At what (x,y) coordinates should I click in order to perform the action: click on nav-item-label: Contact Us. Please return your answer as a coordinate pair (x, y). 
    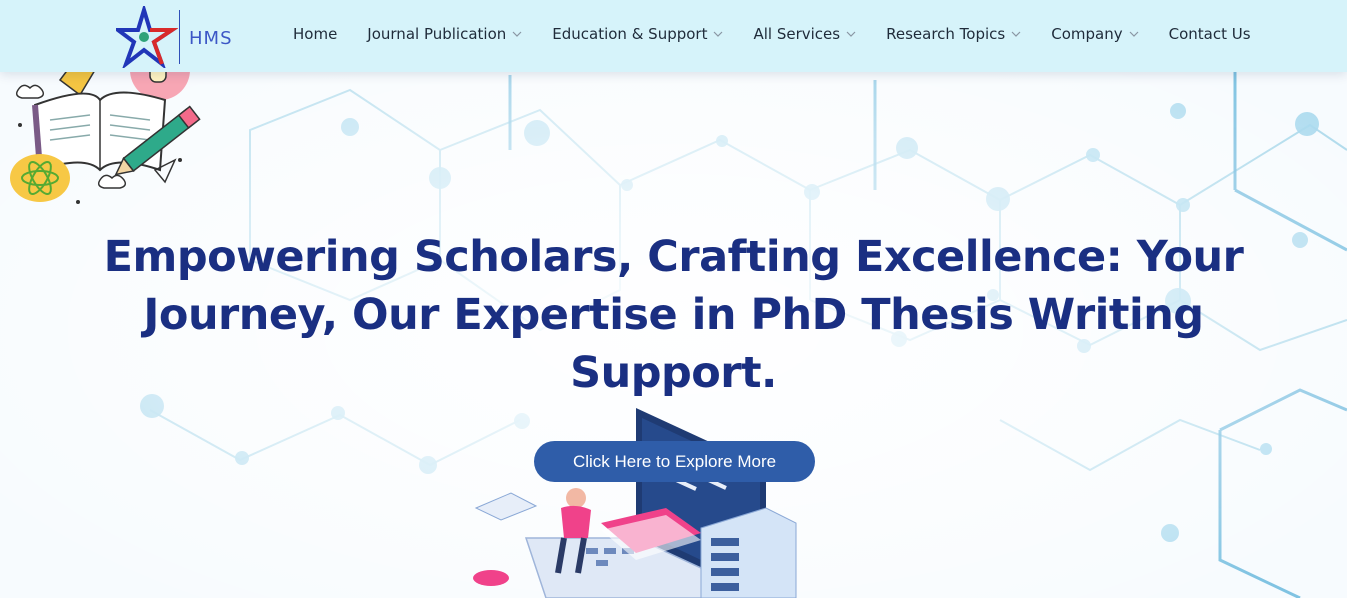
    Looking at the image, I should click on (1209, 34).